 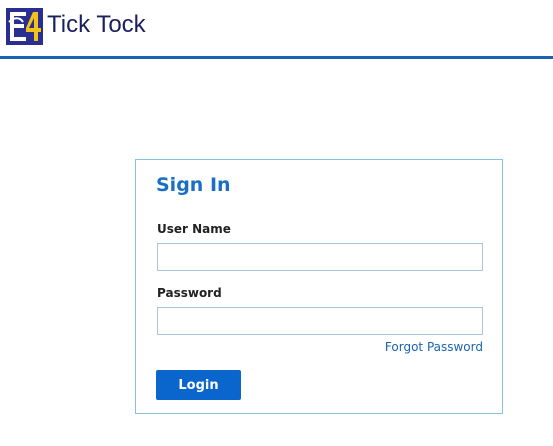 What do you see at coordinates (276, 29) in the screenshot?
I see `app-header: Tick Tock` at bounding box center [276, 29].